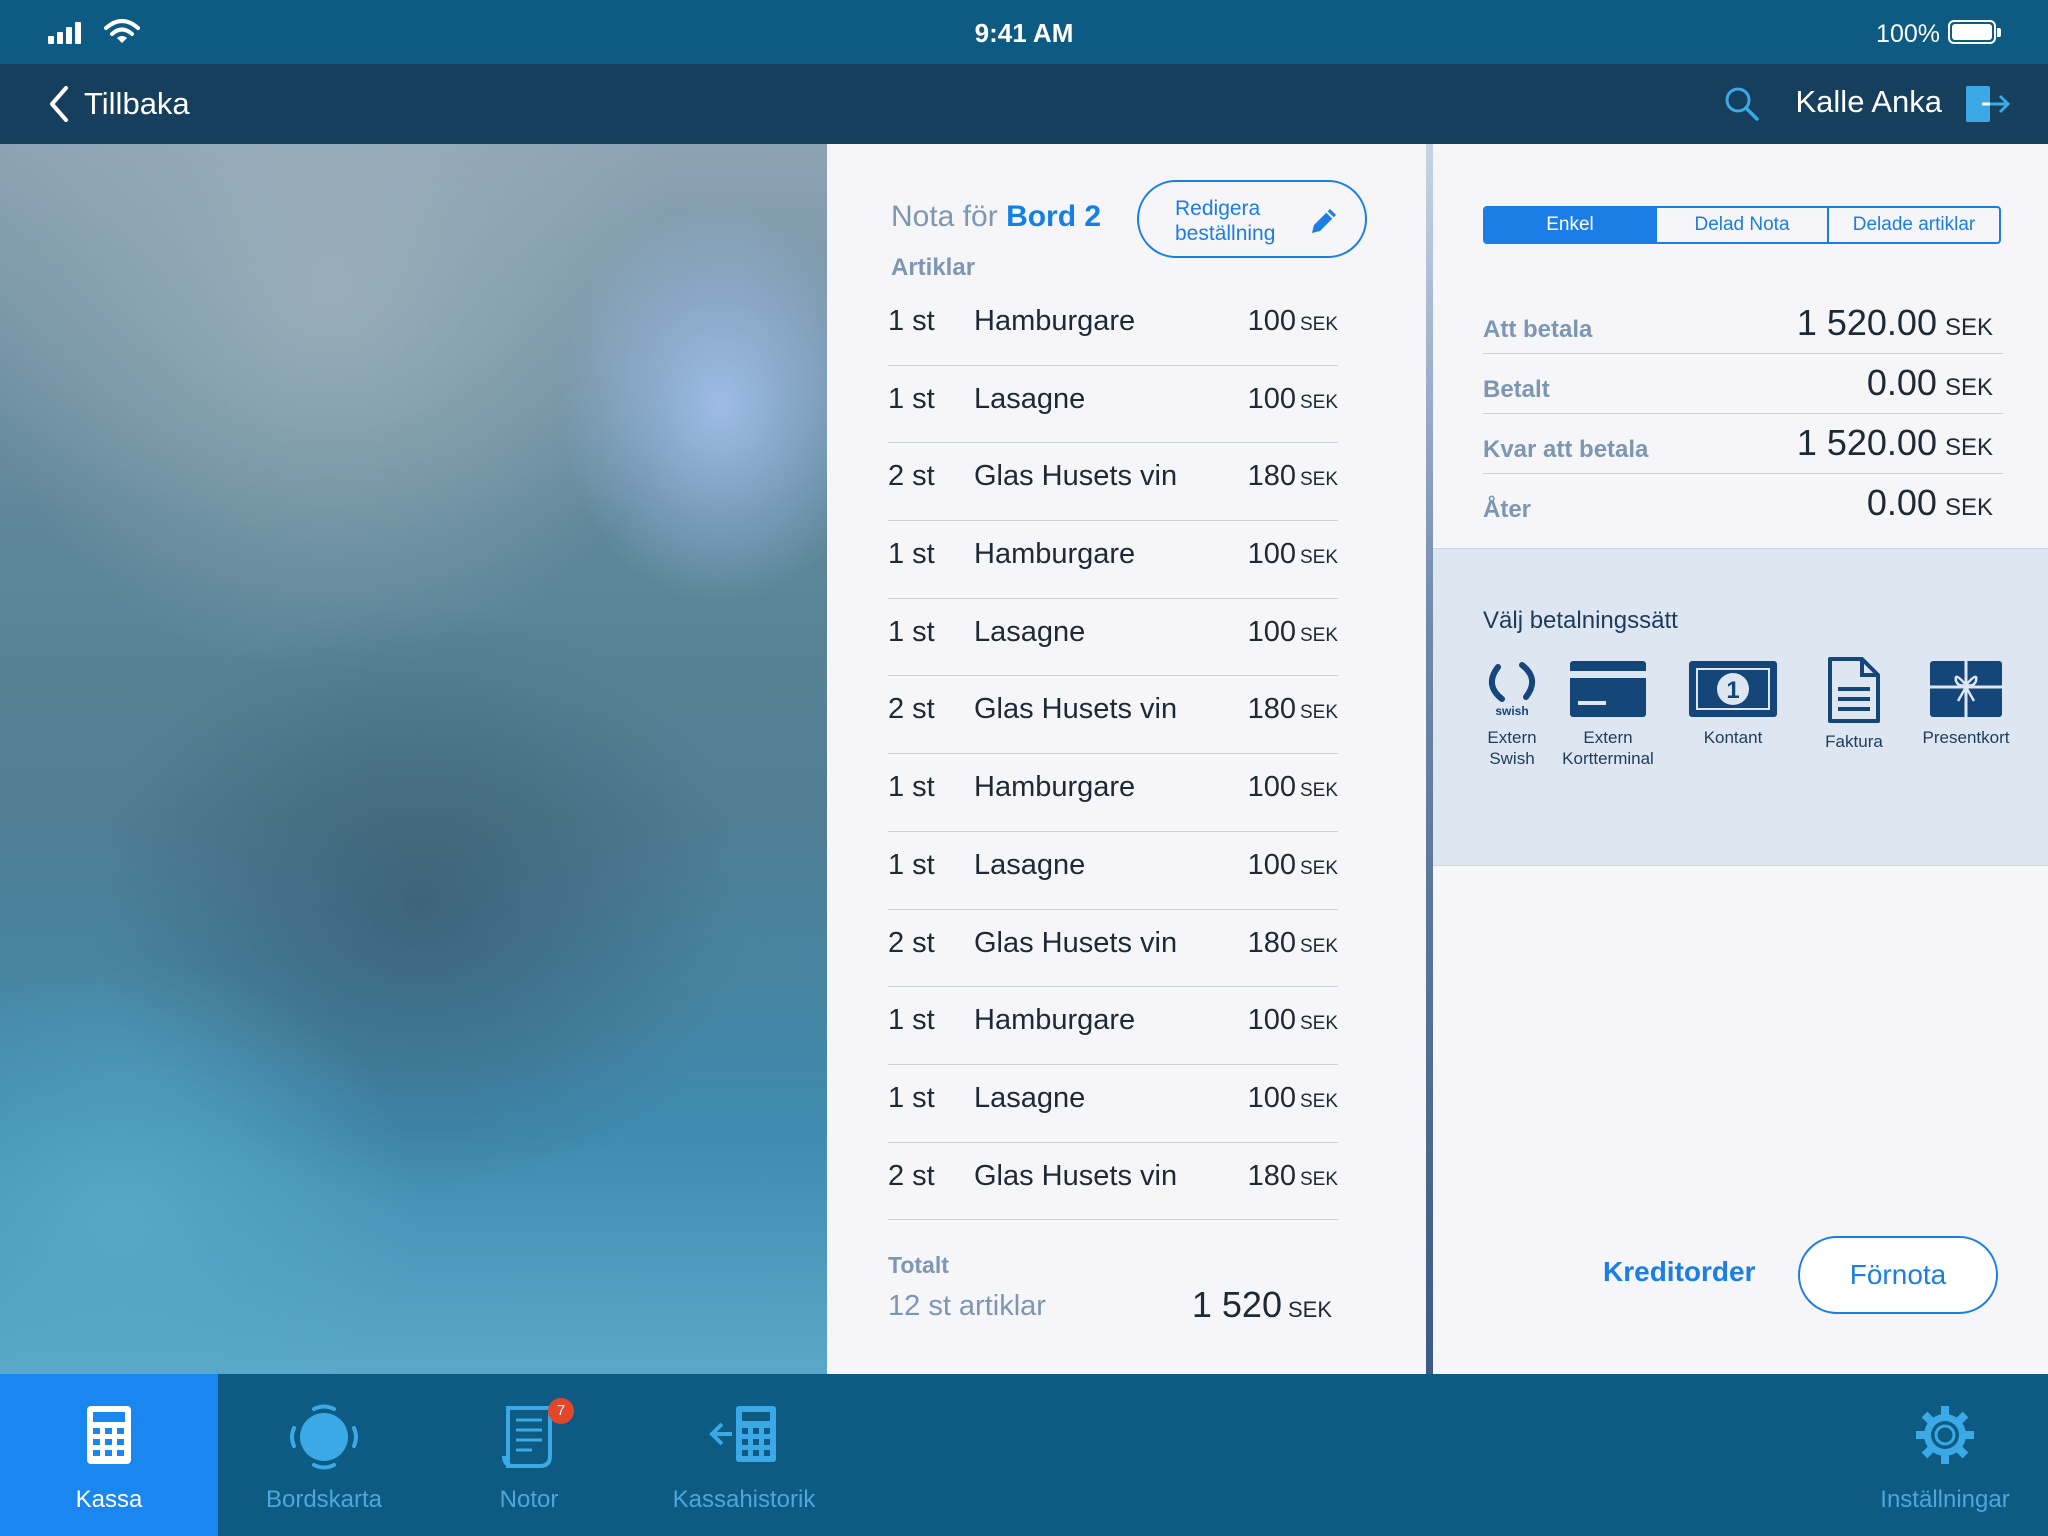 The height and width of the screenshot is (1536, 2048). I want to click on logout-icon, so click(1988, 104).